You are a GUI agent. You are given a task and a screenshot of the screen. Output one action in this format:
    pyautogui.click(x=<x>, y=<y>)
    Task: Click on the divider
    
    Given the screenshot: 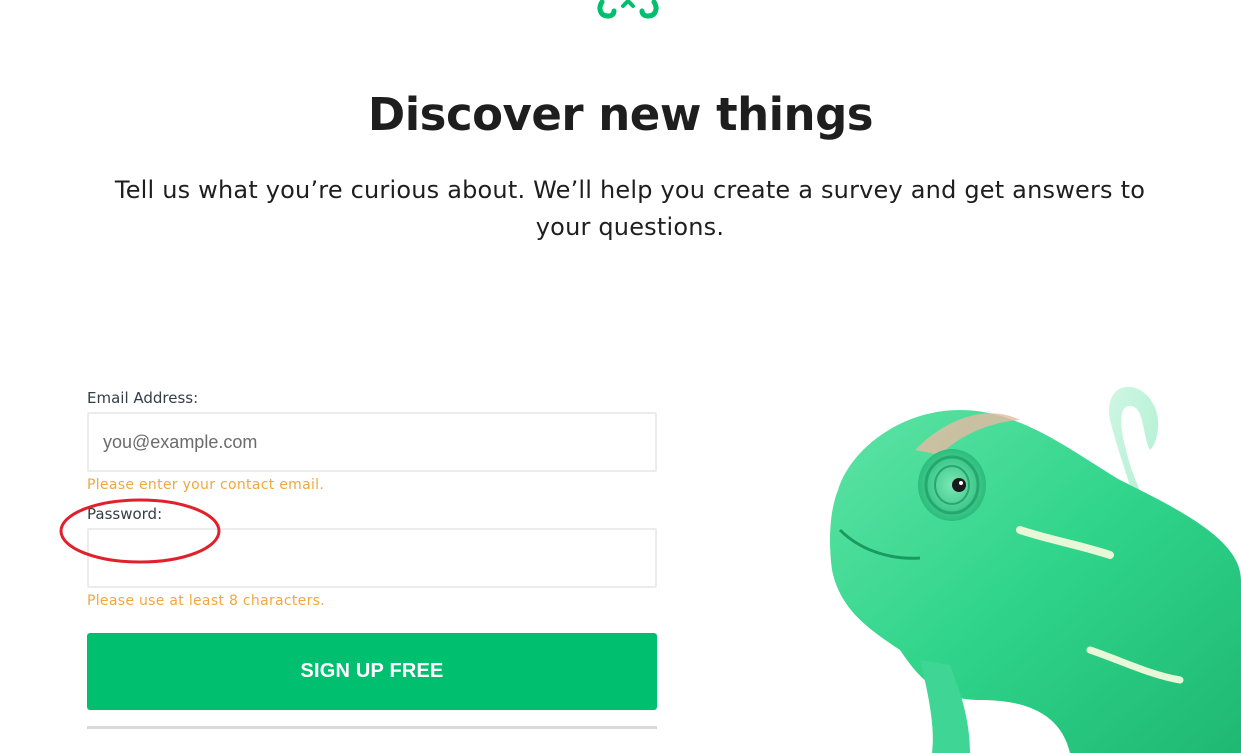 What is the action you would take?
    pyautogui.click(x=372, y=727)
    